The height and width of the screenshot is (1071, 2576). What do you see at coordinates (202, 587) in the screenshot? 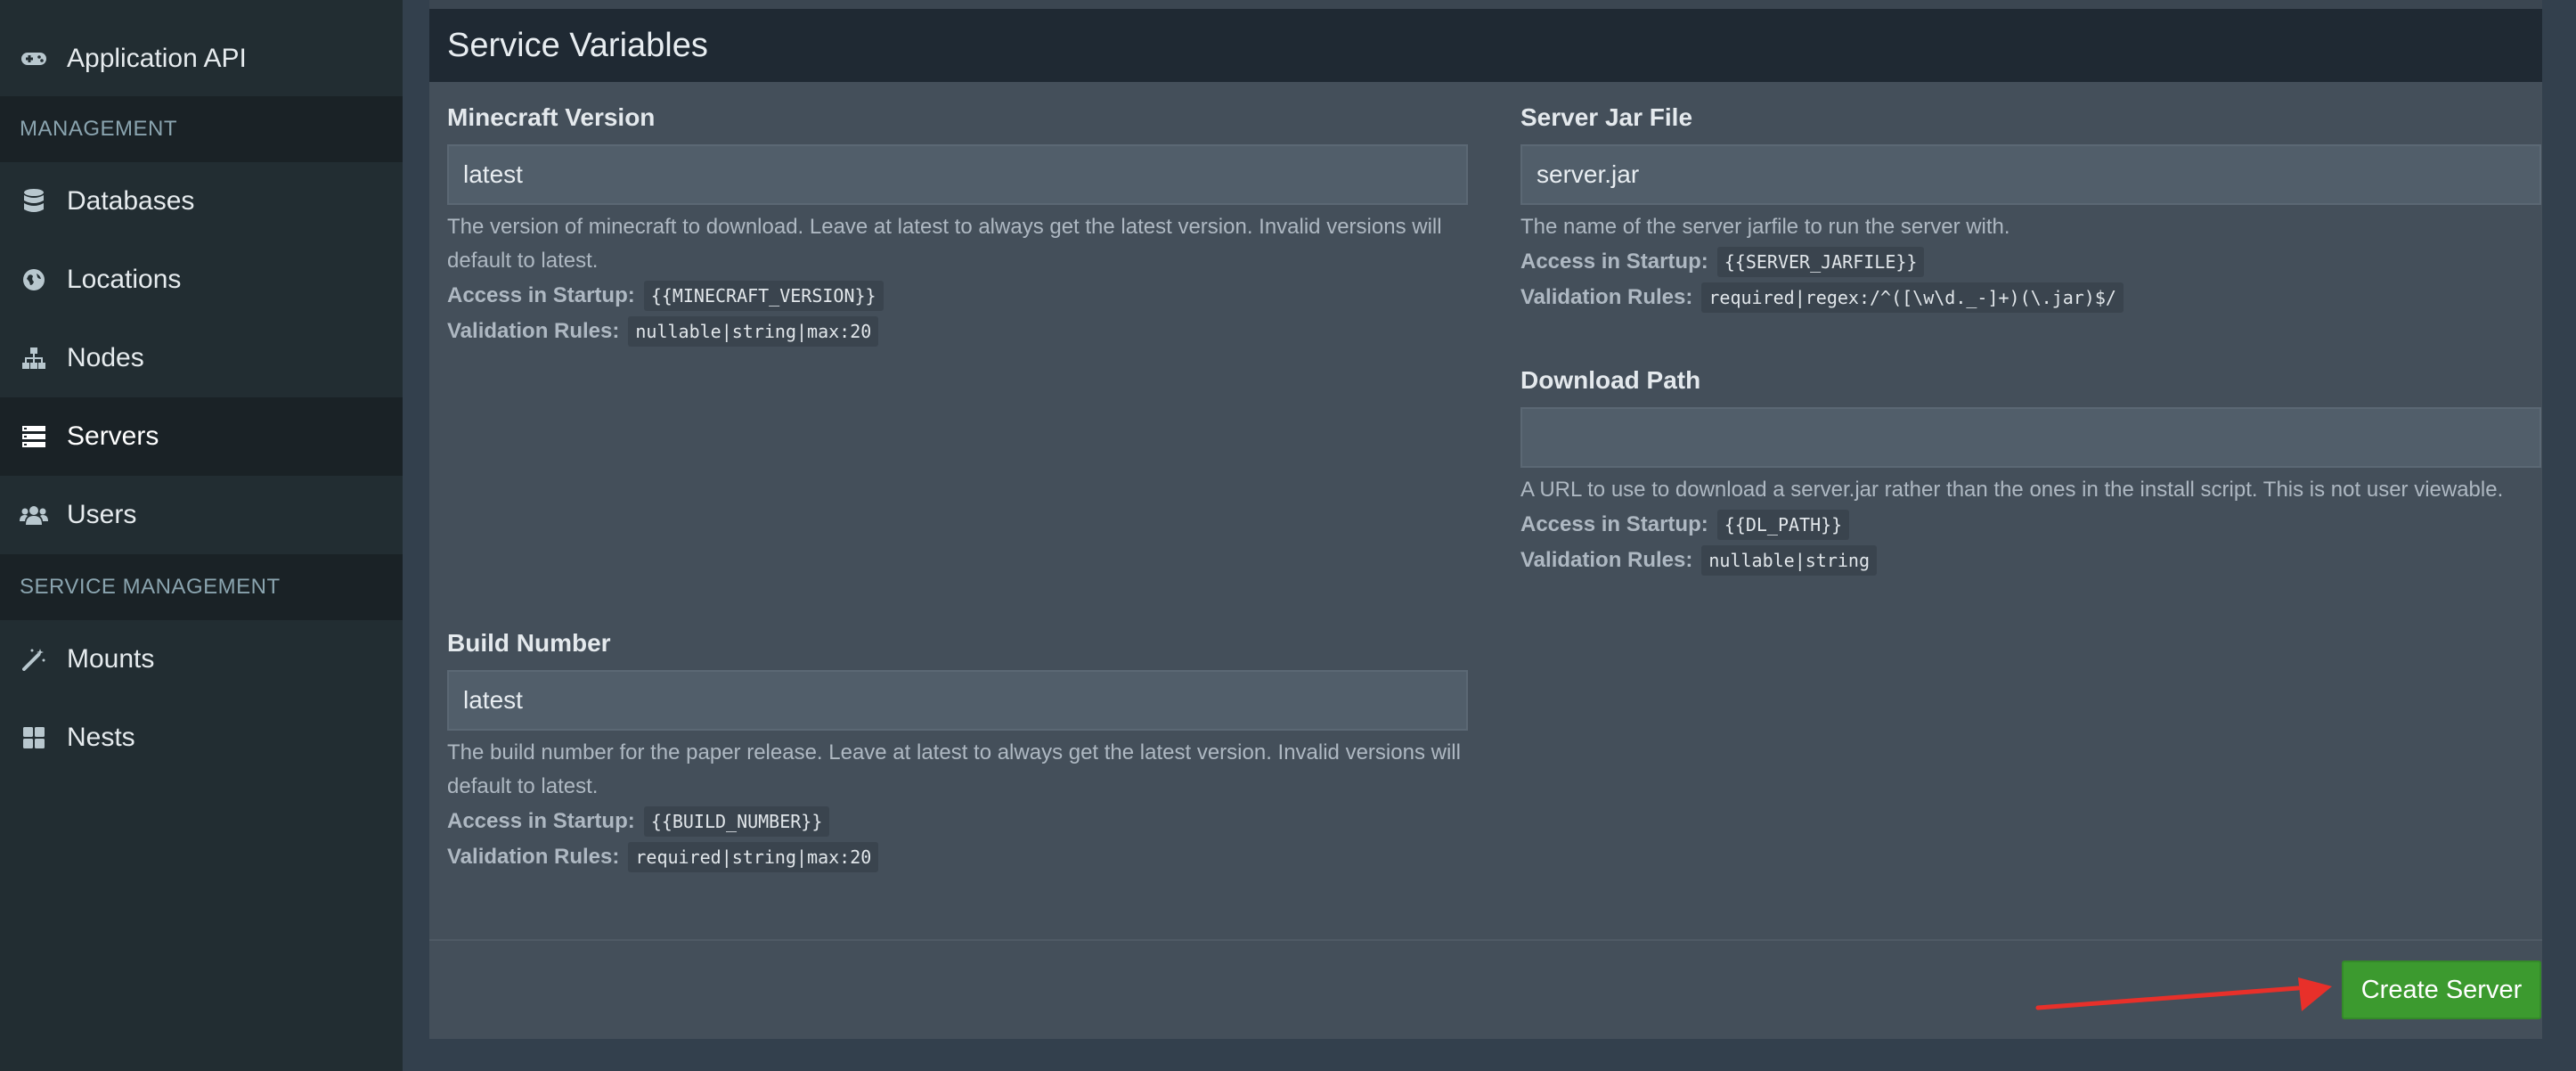
I see `section-header-service-management: SERVICE MANAGEMENT` at bounding box center [202, 587].